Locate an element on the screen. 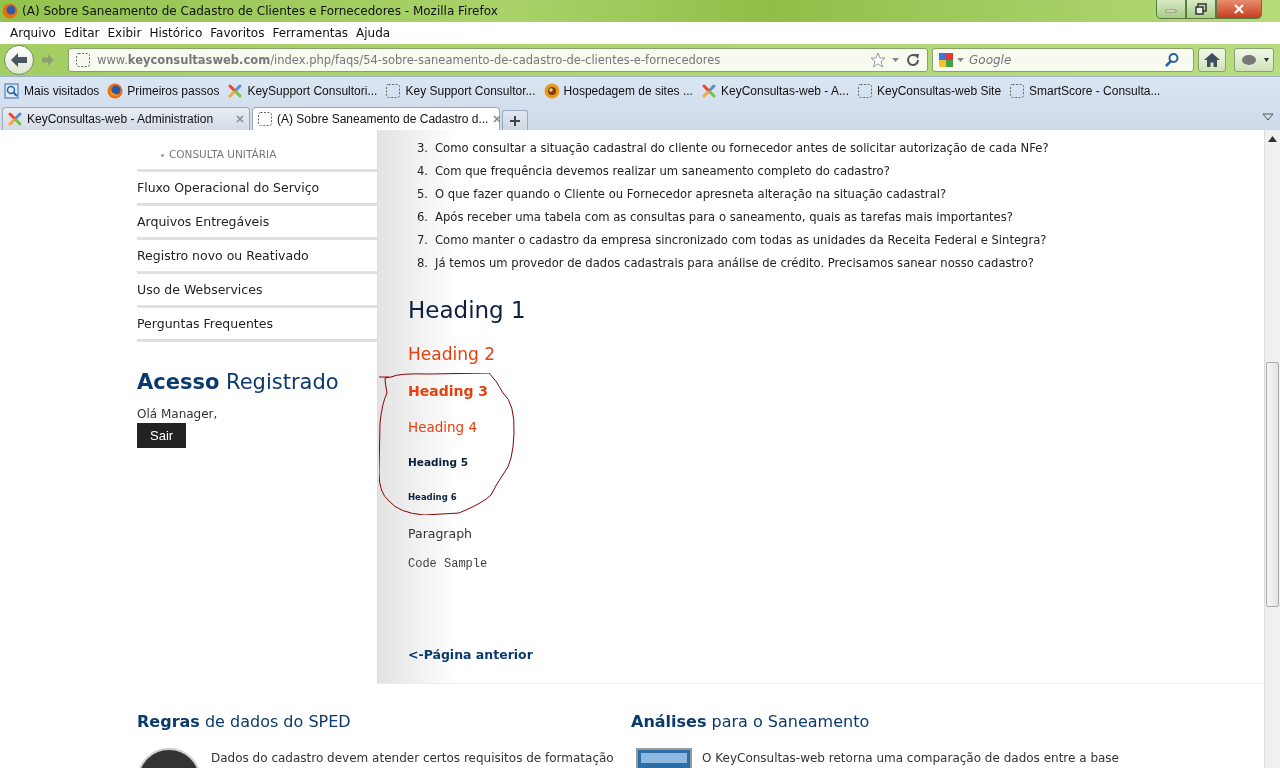 Image resolution: width=1280 pixels, height=768 pixels. scrollbar is located at coordinates (1272, 449).